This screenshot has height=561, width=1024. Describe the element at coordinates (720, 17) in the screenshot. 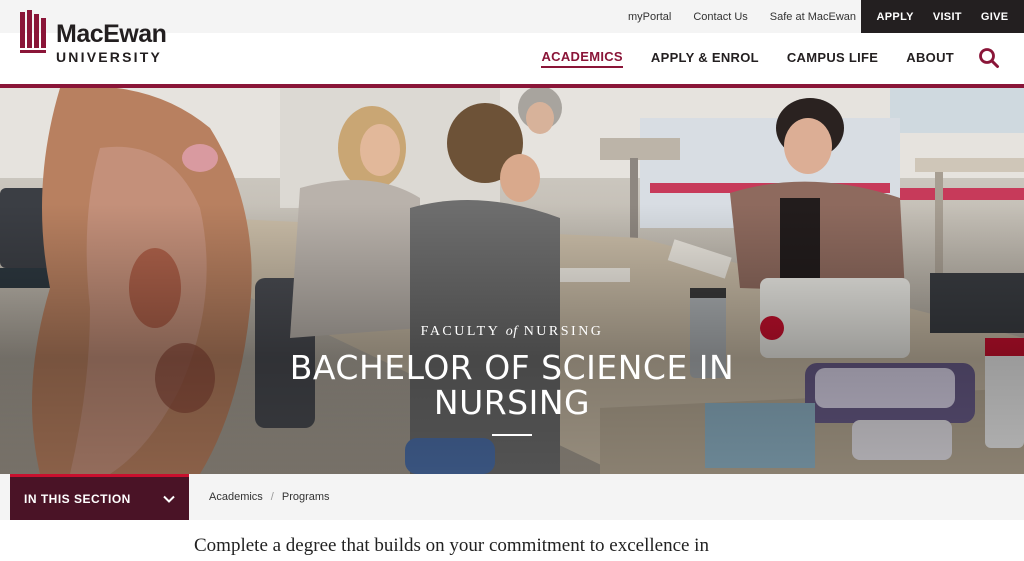

I see `contact-us-link: Contact Us` at that location.